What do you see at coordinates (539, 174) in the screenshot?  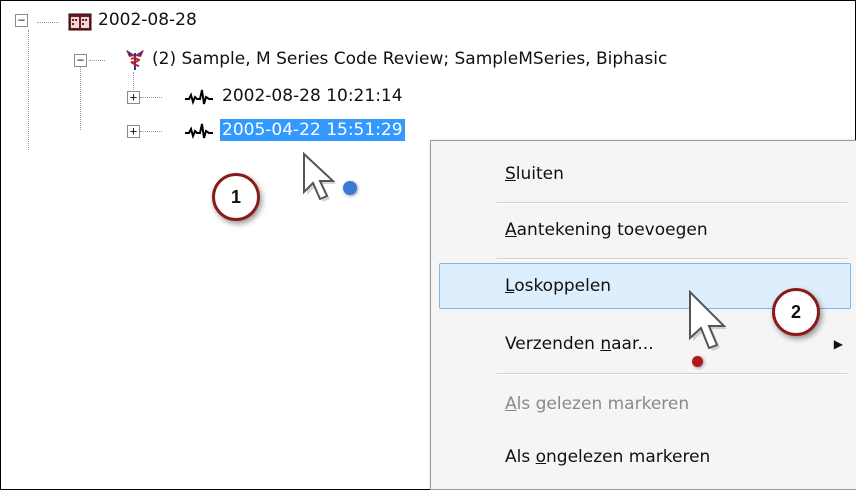 I see `menu-item-label-suffix: luiten` at bounding box center [539, 174].